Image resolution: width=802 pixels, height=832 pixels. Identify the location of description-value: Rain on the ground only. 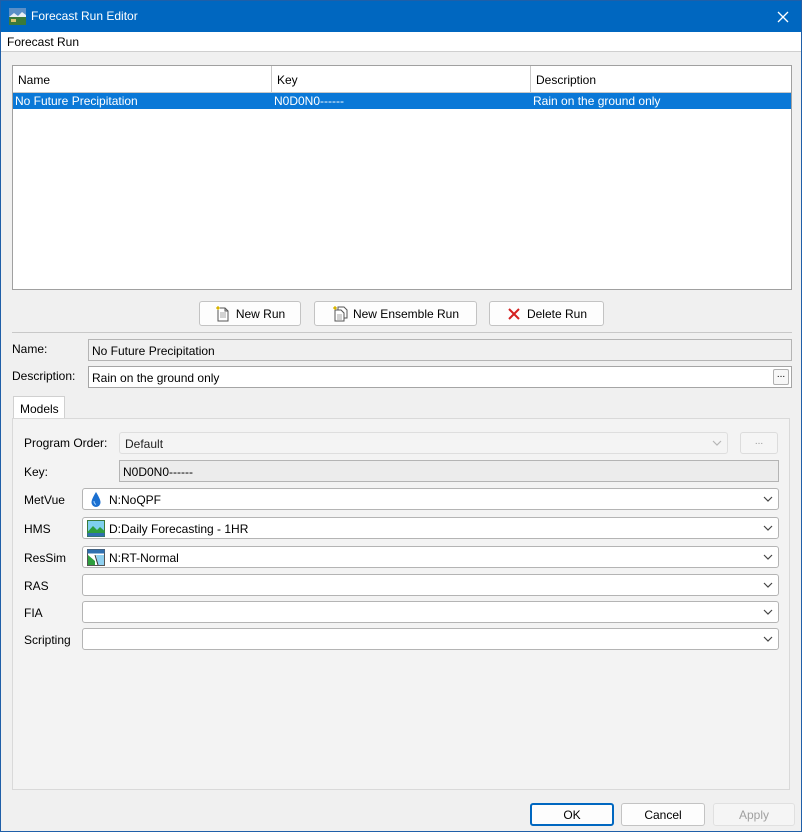
(156, 378).